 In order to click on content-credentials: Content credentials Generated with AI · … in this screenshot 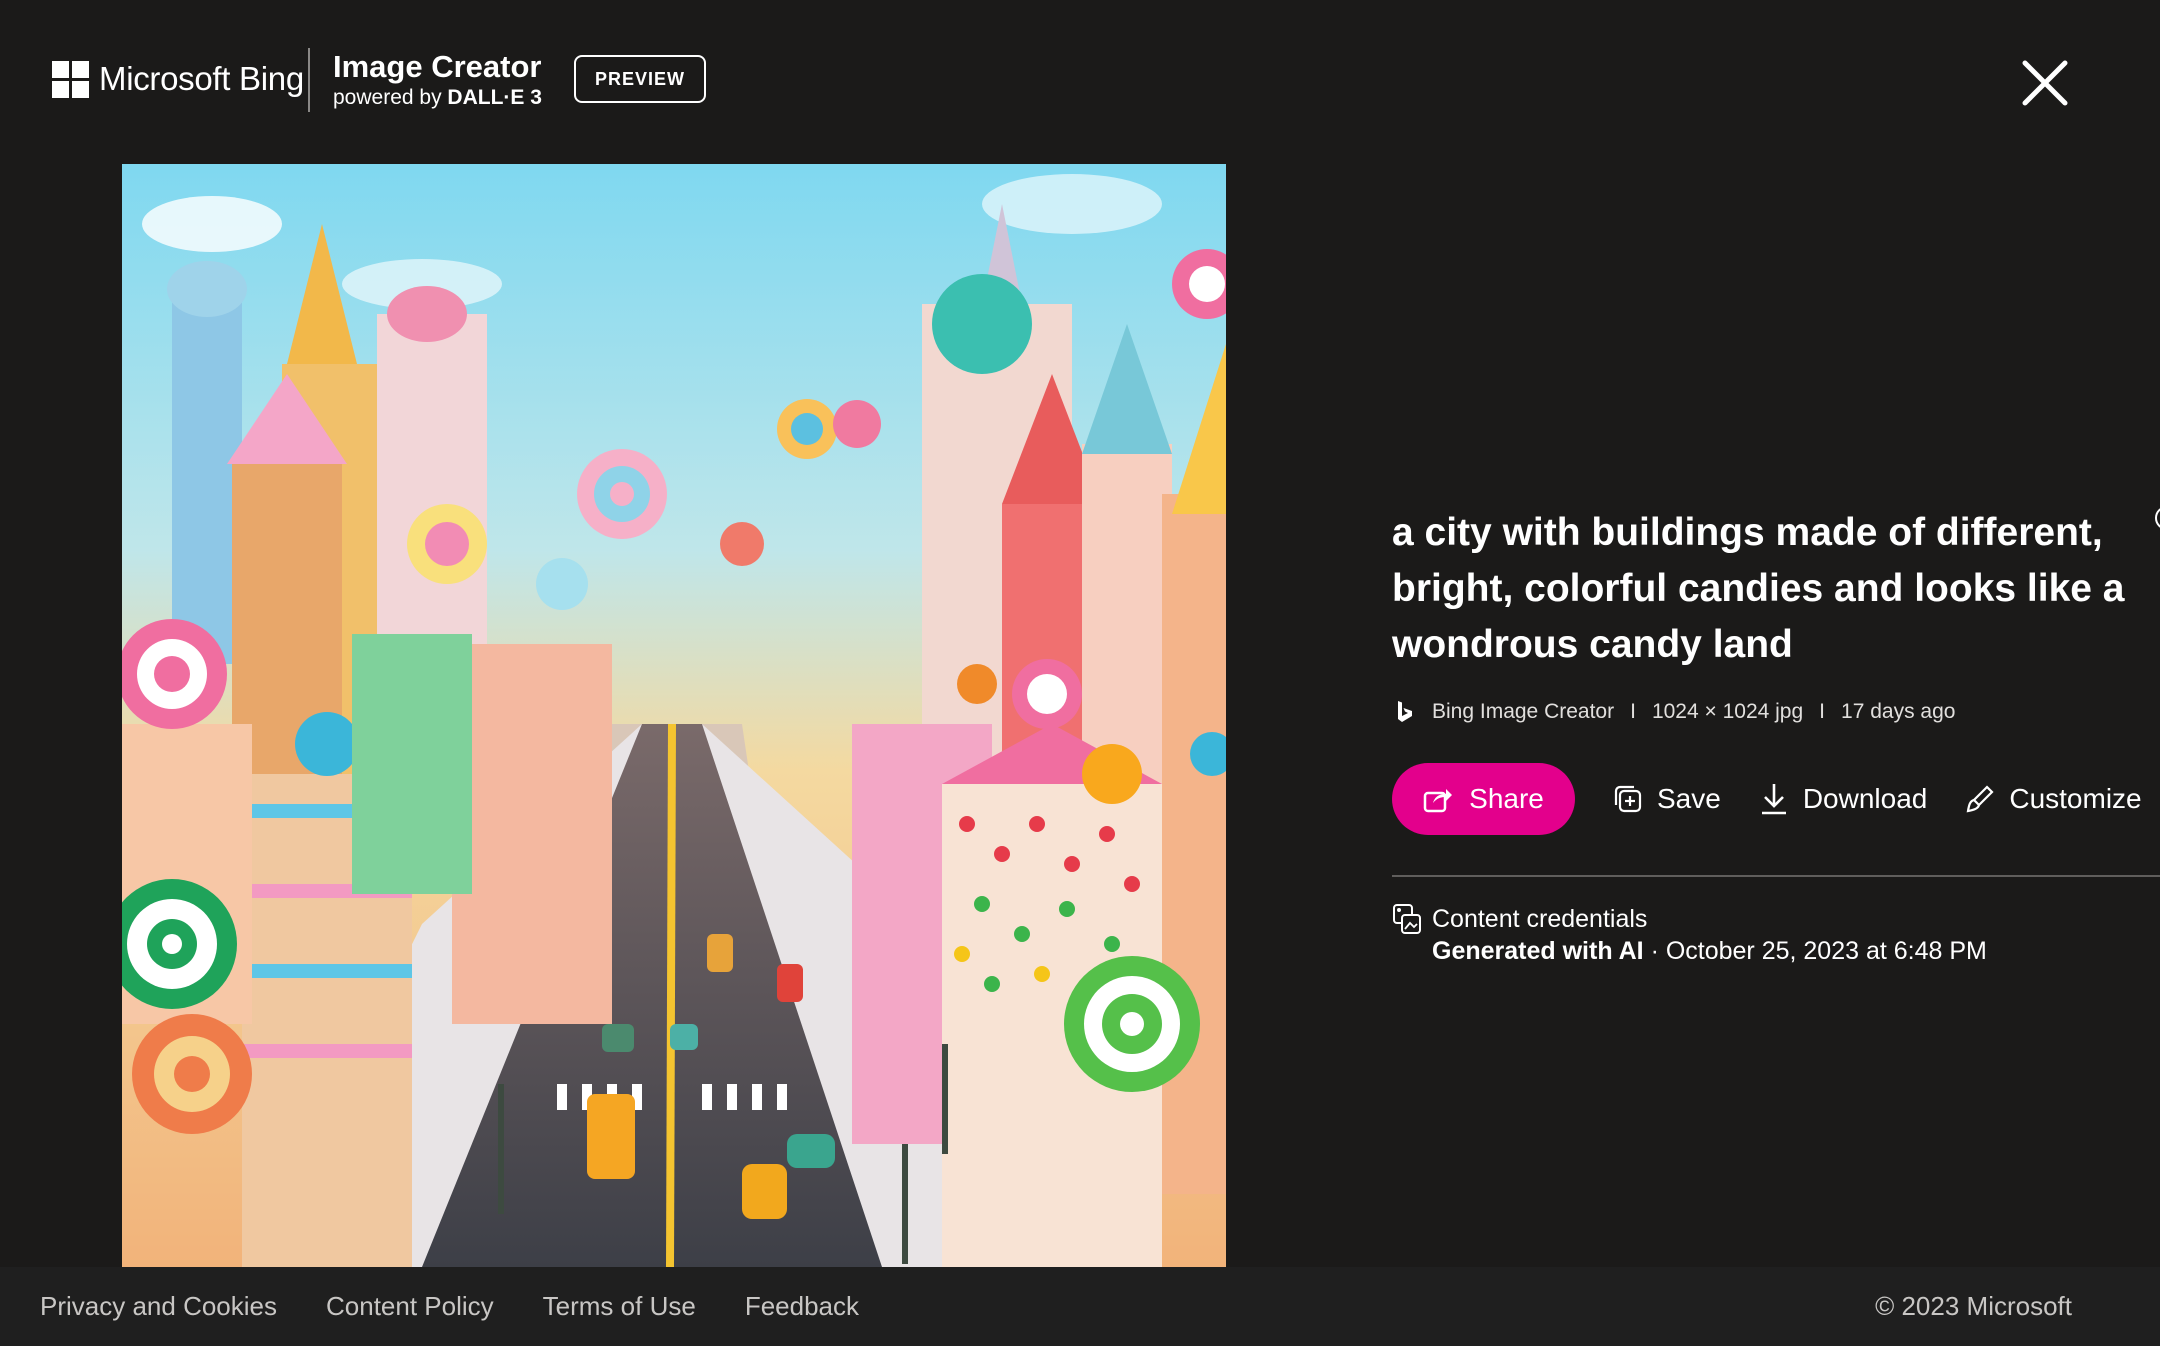, I will do `click(1776, 737)`.